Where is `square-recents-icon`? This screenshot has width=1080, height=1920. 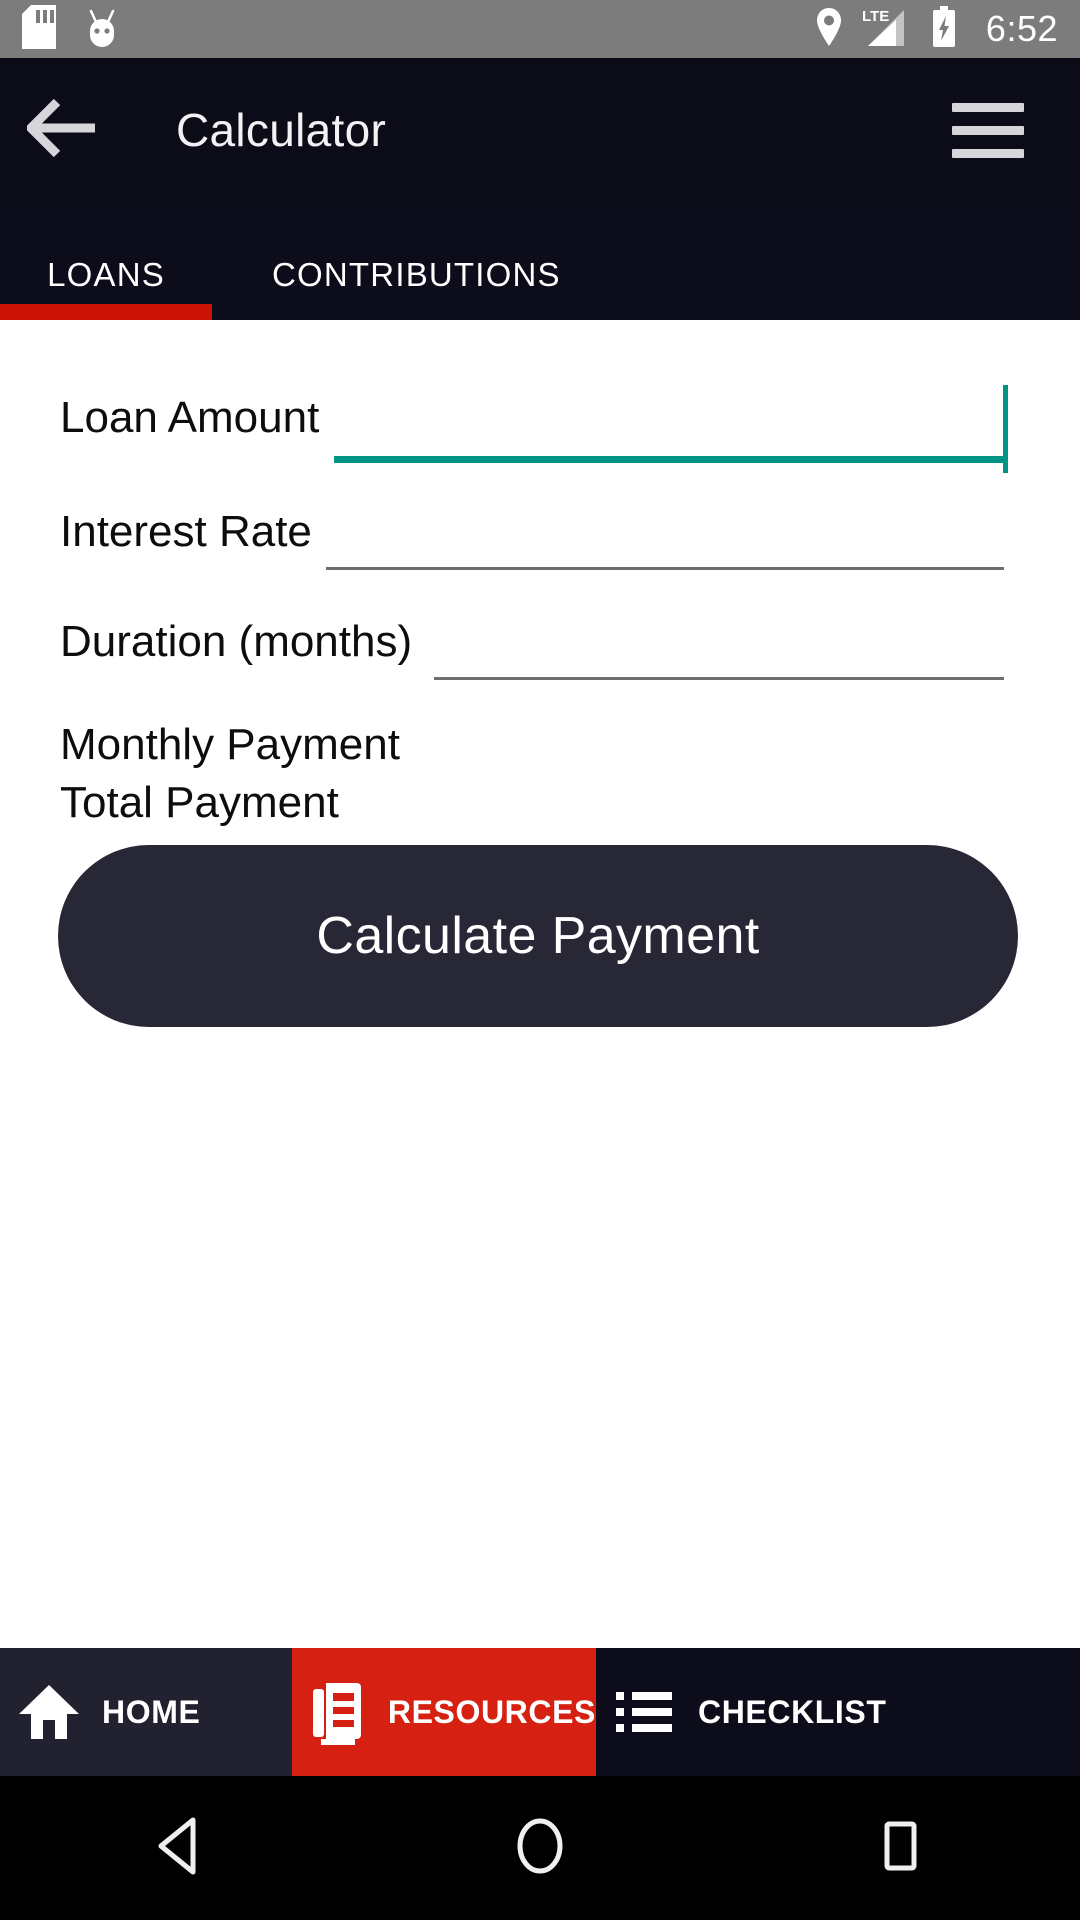
square-recents-icon is located at coordinates (900, 1848).